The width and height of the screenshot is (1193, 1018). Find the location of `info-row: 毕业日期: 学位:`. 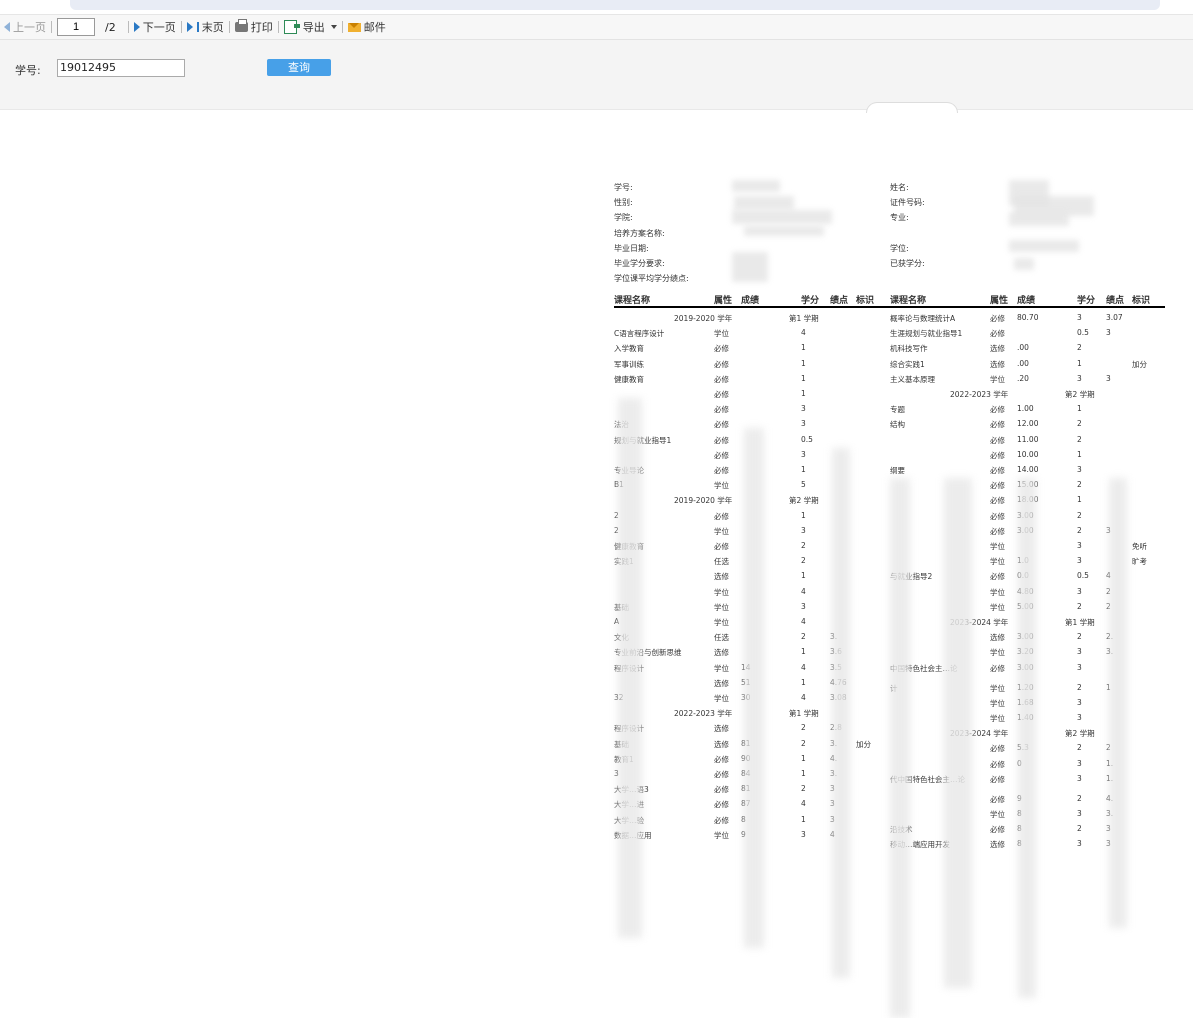

info-row: 毕业日期: 学位: is located at coordinates (889, 250).